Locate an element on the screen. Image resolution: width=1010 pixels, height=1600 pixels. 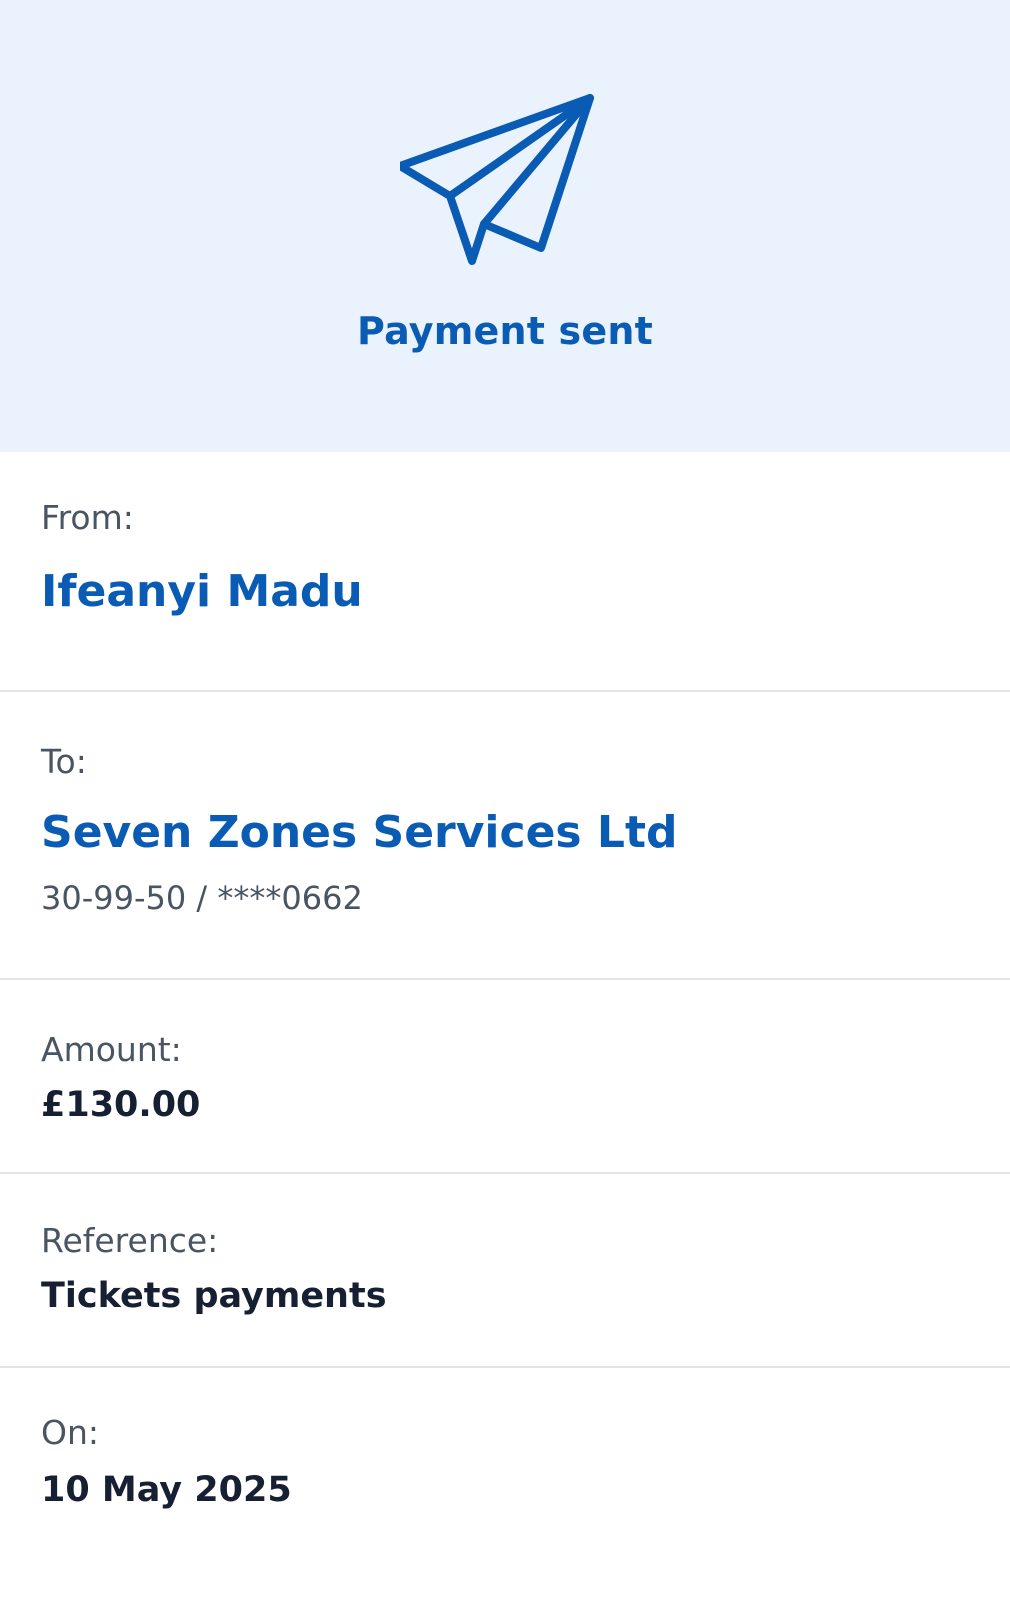
payment-status-title: Payment sent is located at coordinates (505, 331).